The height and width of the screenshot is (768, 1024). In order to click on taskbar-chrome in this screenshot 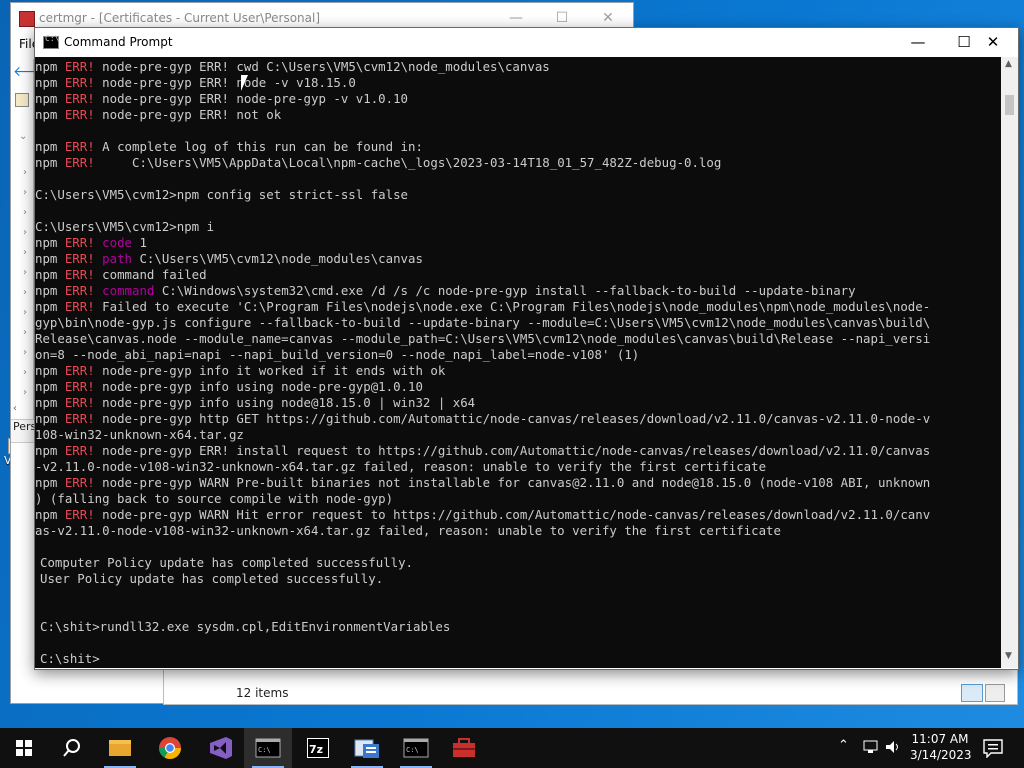, I will do `click(170, 748)`.